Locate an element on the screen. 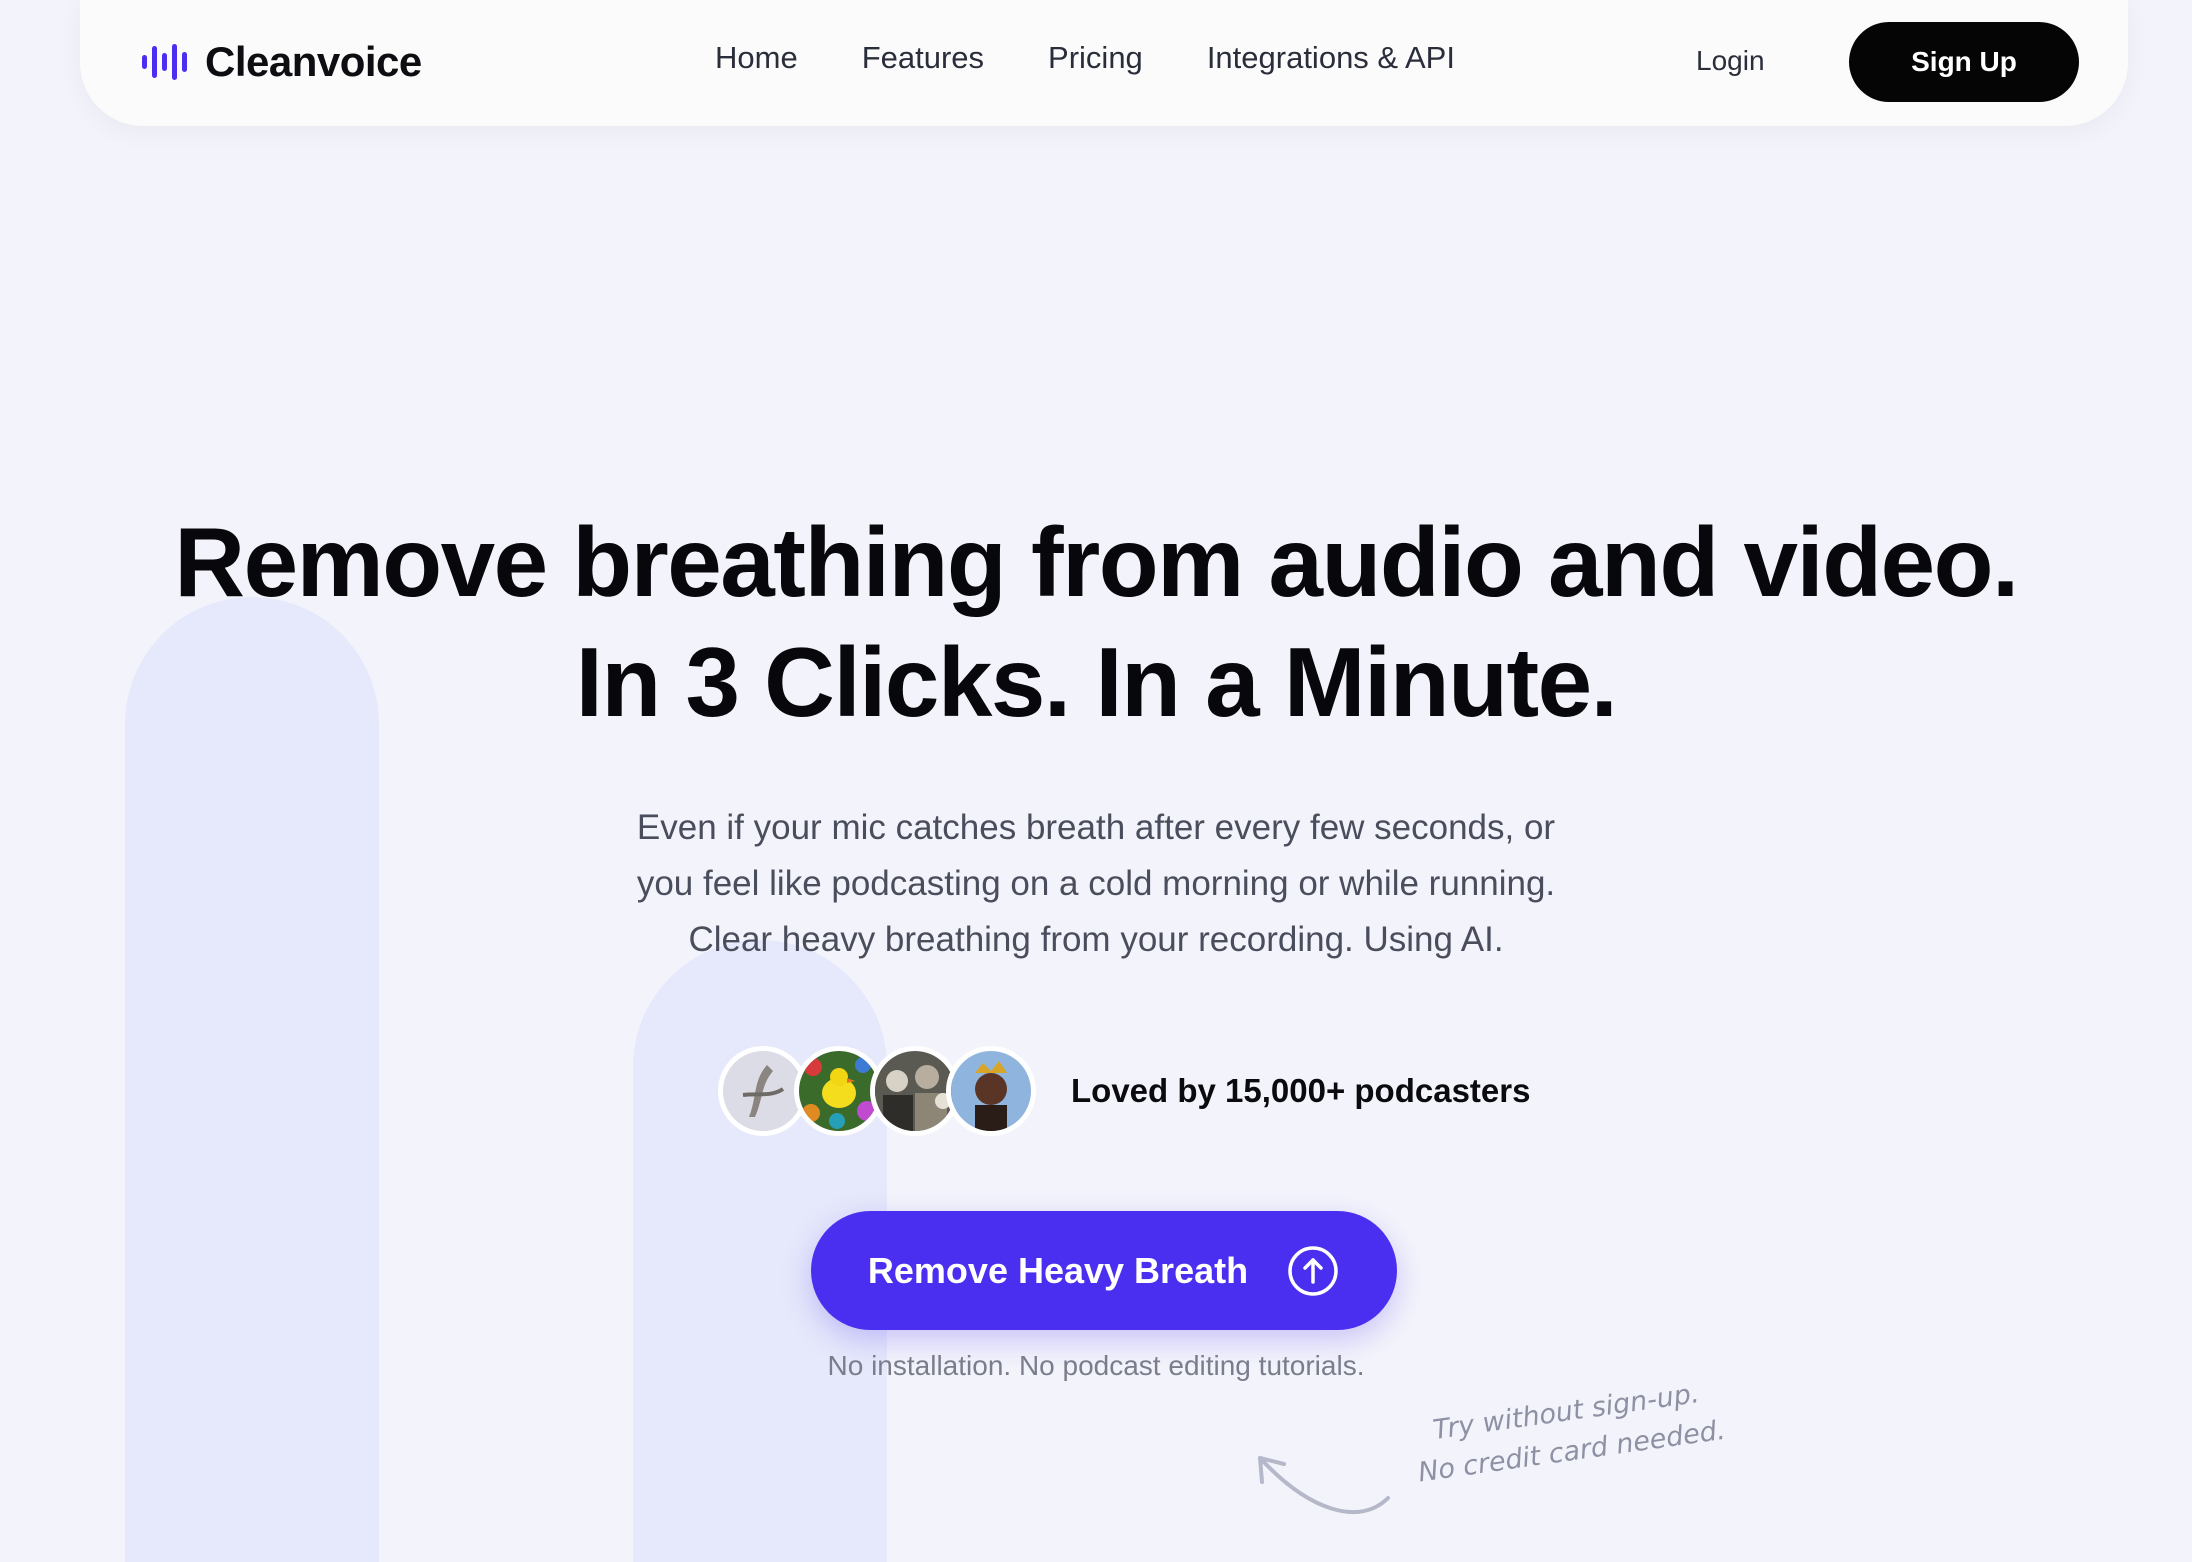 This screenshot has width=2192, height=1562. nav-features: Features is located at coordinates (923, 58).